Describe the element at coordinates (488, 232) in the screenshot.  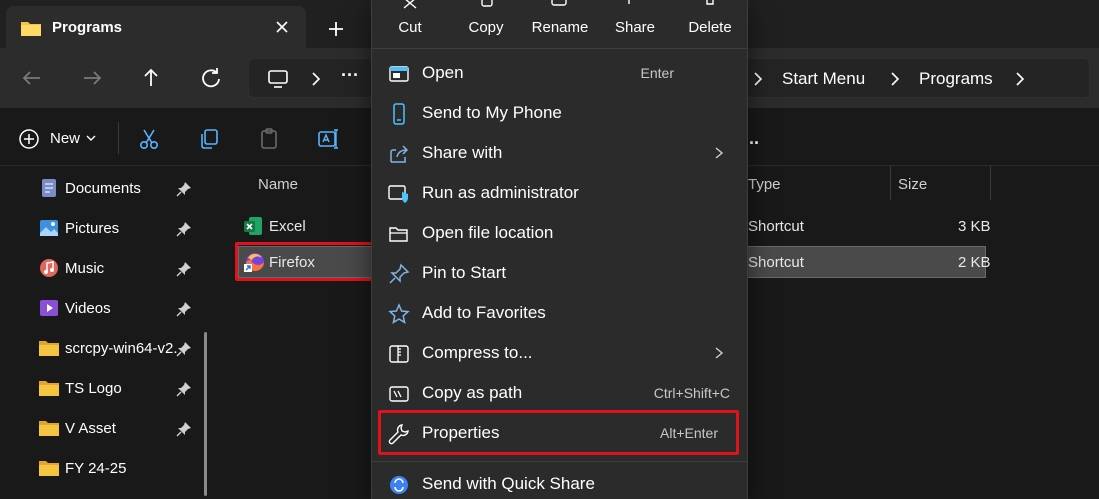
I see `menu-item-label: Open file location` at that location.